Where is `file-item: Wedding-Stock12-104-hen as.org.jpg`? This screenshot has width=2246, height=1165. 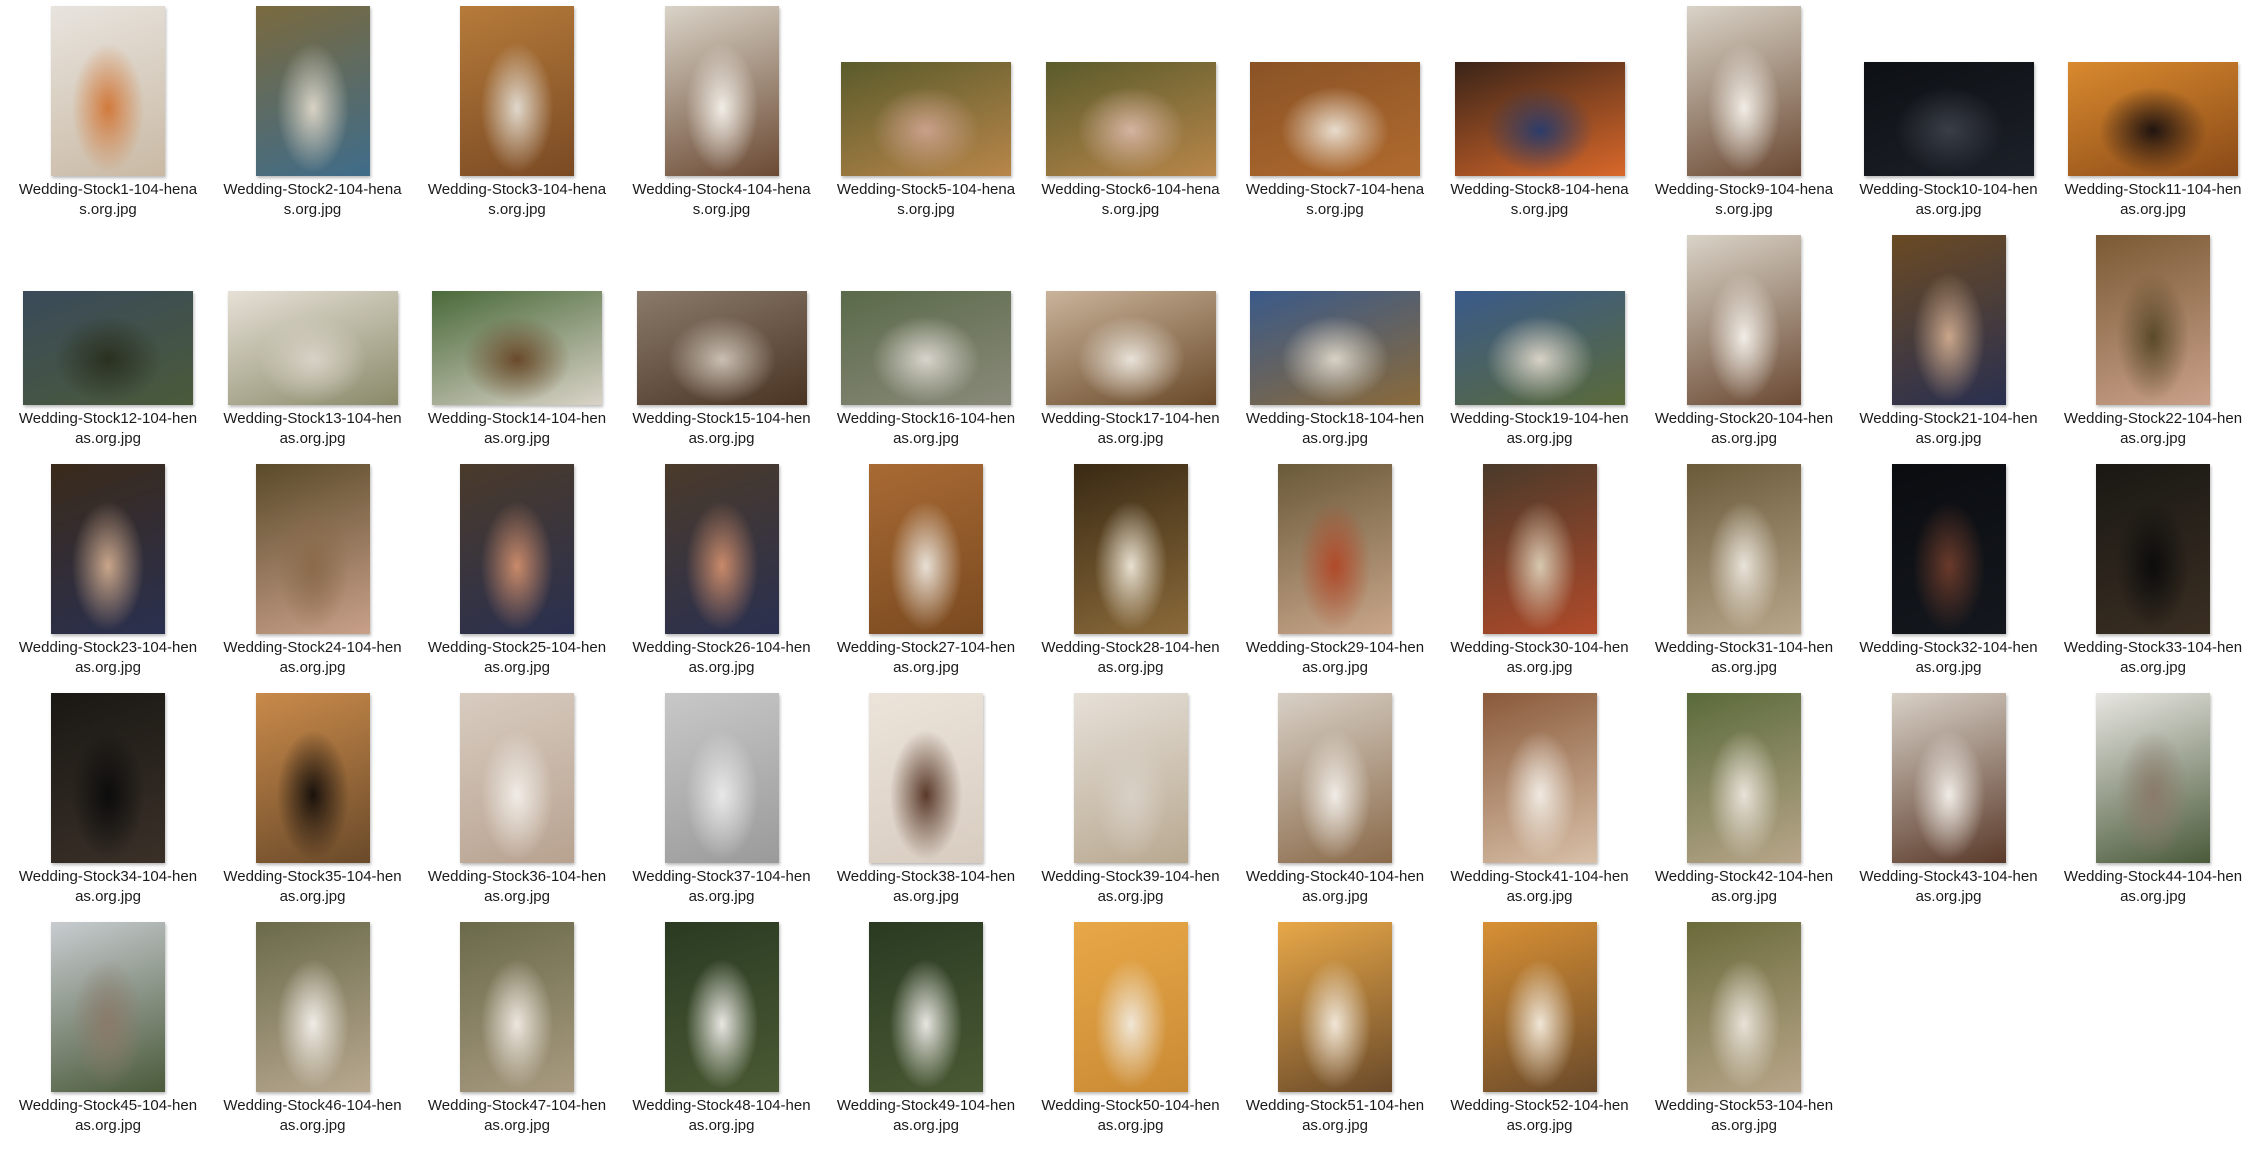 file-item: Wedding-Stock12-104-hen as.org.jpg is located at coordinates (108, 335).